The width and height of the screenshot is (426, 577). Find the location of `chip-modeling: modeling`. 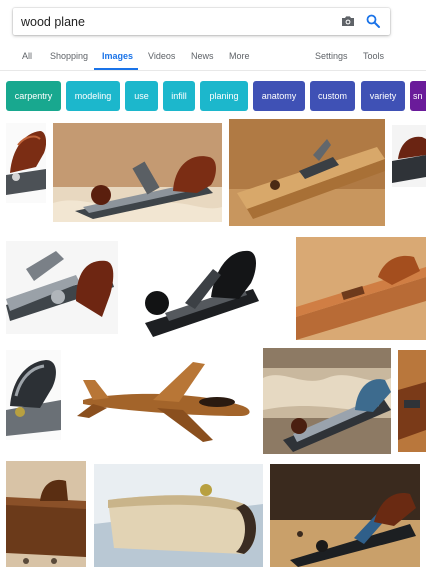

chip-modeling: modeling is located at coordinates (93, 96).